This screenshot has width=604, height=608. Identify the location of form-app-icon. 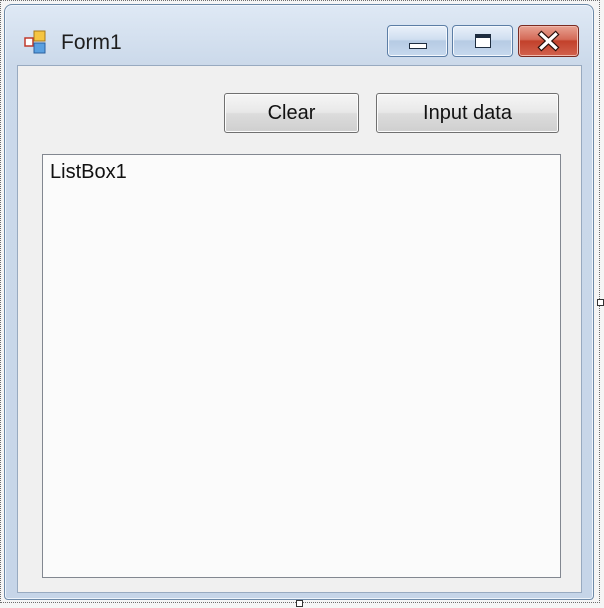
(35, 42).